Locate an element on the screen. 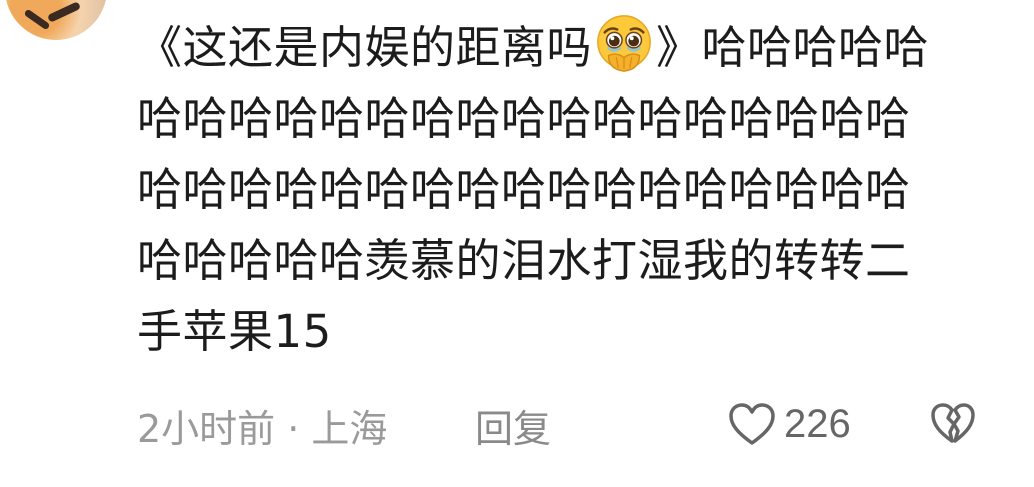 This screenshot has height=487, width=1034. comment-footer: 2小时前 · 上海 回复 is located at coordinates (585, 425).